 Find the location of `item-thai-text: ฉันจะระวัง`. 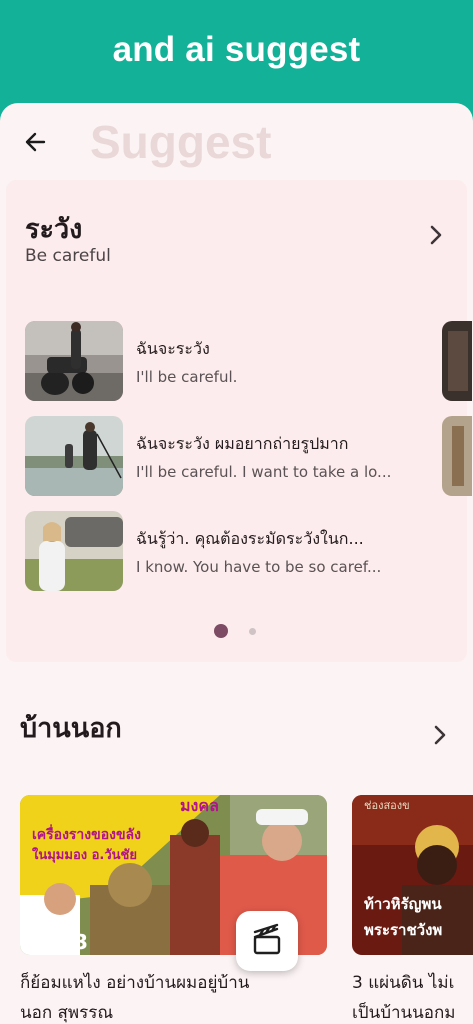

item-thai-text: ฉันจะระวัง is located at coordinates (173, 348).